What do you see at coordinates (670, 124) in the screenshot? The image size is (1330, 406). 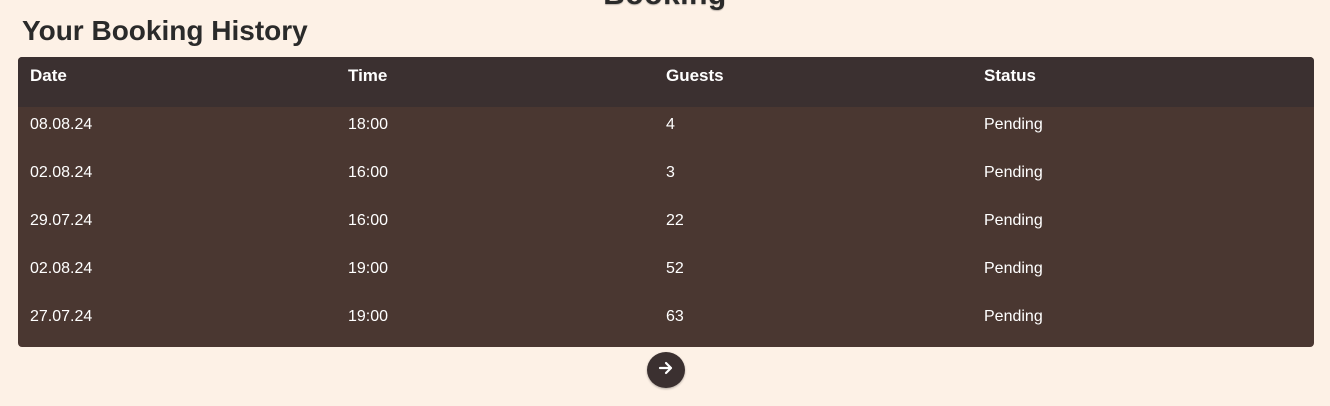 I see `cell-guests: 4` at bounding box center [670, 124].